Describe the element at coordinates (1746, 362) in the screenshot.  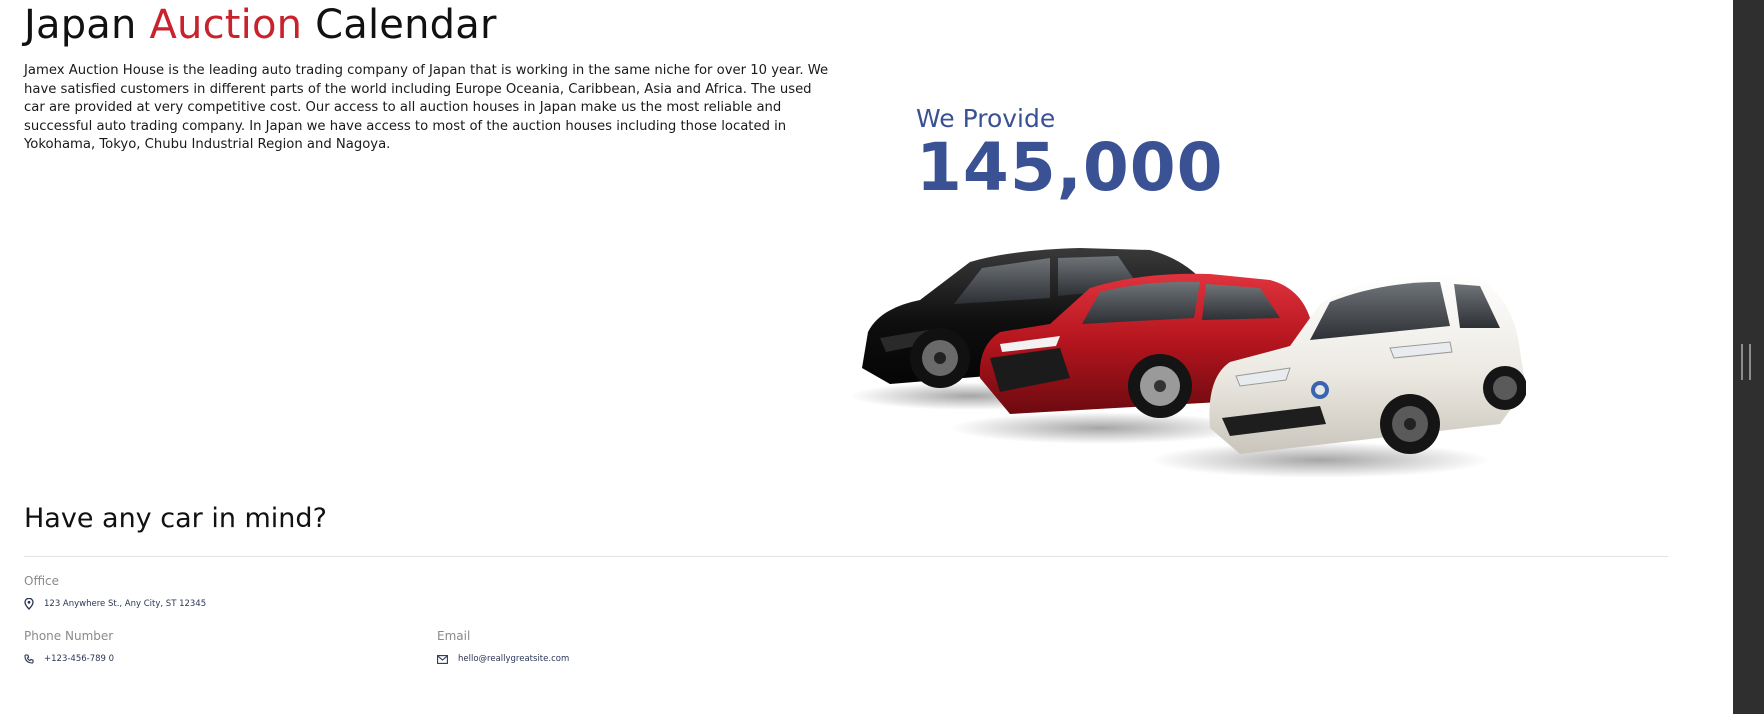
I see `scrollbar-grip` at that location.